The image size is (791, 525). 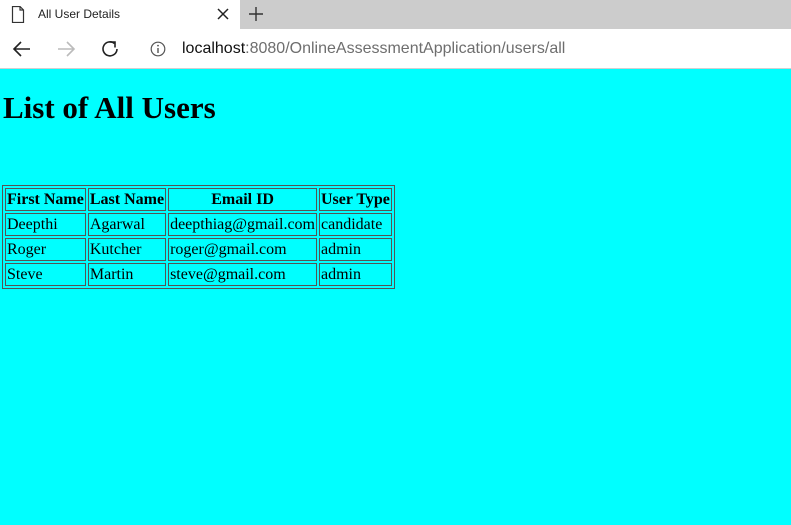 I want to click on cell-last-name: Kutcher, so click(x=127, y=249).